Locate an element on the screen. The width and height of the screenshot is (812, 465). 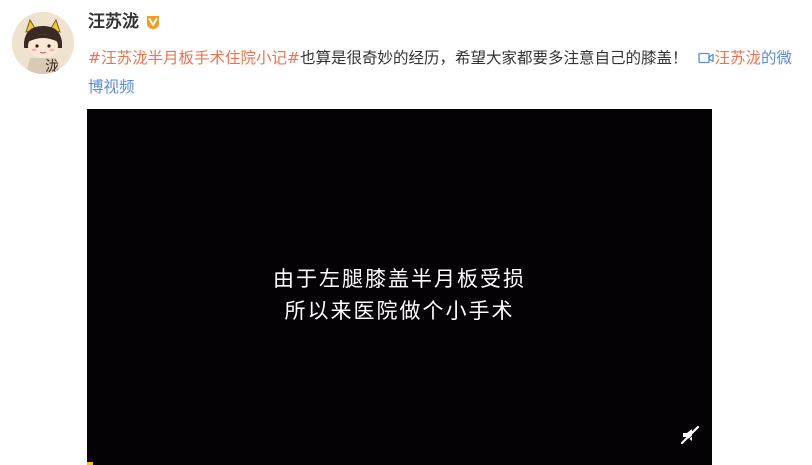
avatar-lettering: 泷 is located at coordinates (52, 66).